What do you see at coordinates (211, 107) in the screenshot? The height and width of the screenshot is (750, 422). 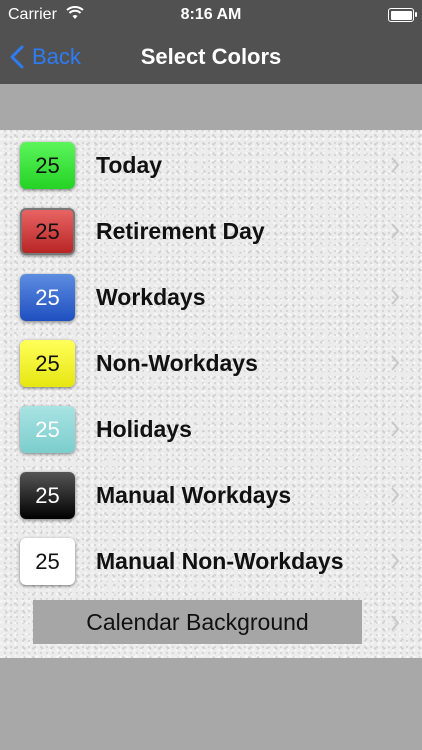 I see `header-band` at bounding box center [211, 107].